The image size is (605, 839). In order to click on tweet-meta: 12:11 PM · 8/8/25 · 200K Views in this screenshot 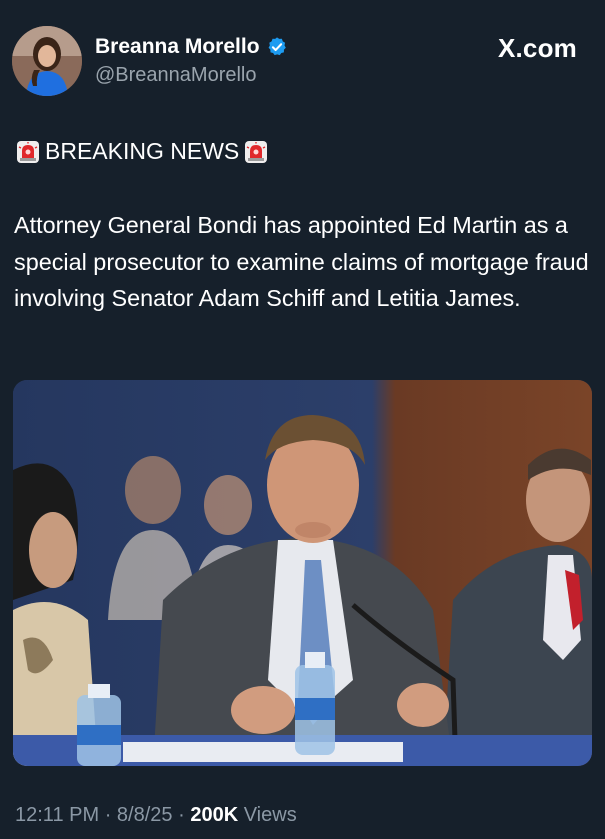, I will do `click(156, 815)`.